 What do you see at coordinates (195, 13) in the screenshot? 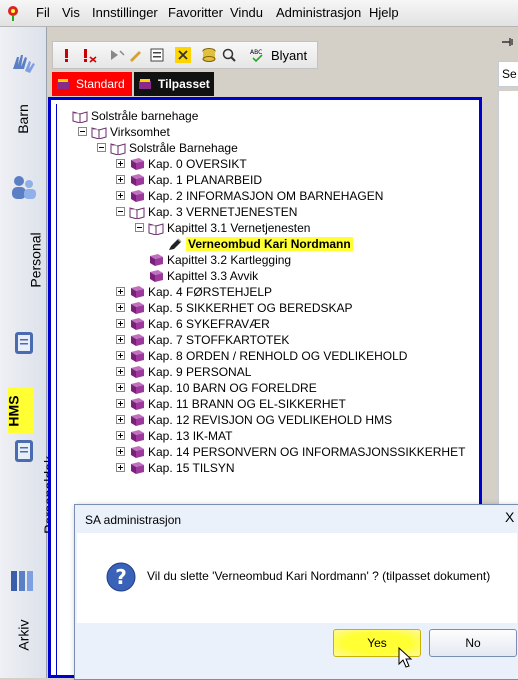
I see `menu-favoritter: Favoritter` at bounding box center [195, 13].